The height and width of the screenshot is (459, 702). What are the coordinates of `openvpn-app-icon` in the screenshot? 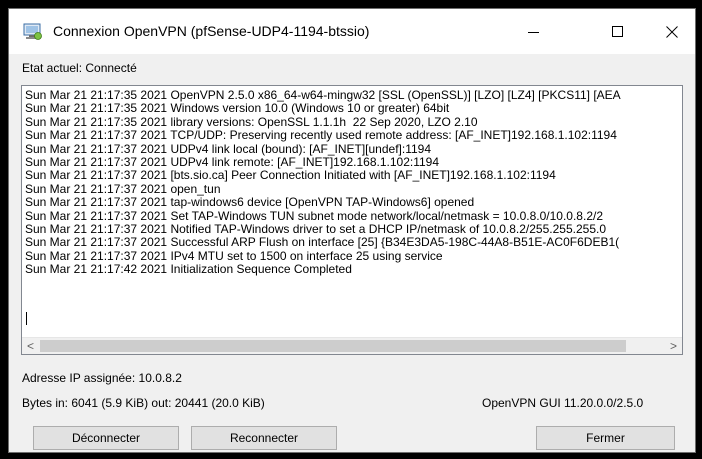 It's located at (33, 32).